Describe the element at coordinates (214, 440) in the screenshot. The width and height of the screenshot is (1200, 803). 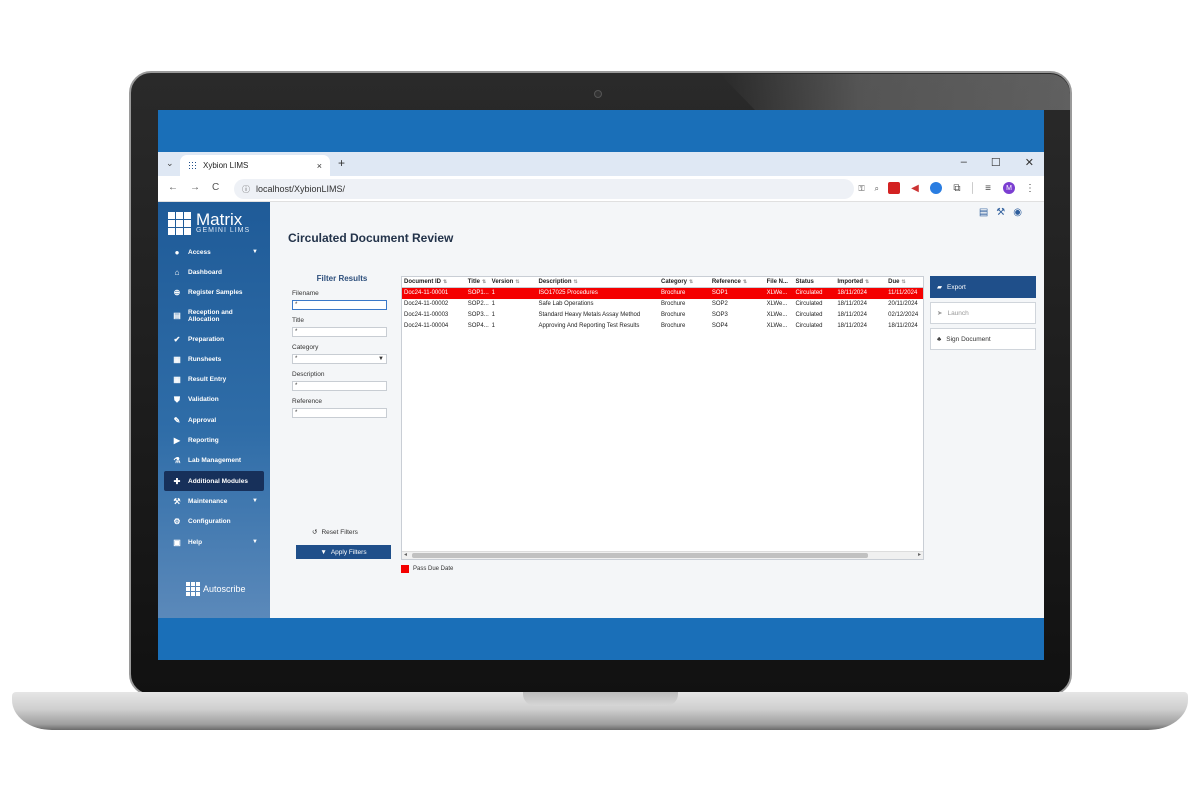
I see `sidebar-item-reporting: ▶ Reporting` at that location.